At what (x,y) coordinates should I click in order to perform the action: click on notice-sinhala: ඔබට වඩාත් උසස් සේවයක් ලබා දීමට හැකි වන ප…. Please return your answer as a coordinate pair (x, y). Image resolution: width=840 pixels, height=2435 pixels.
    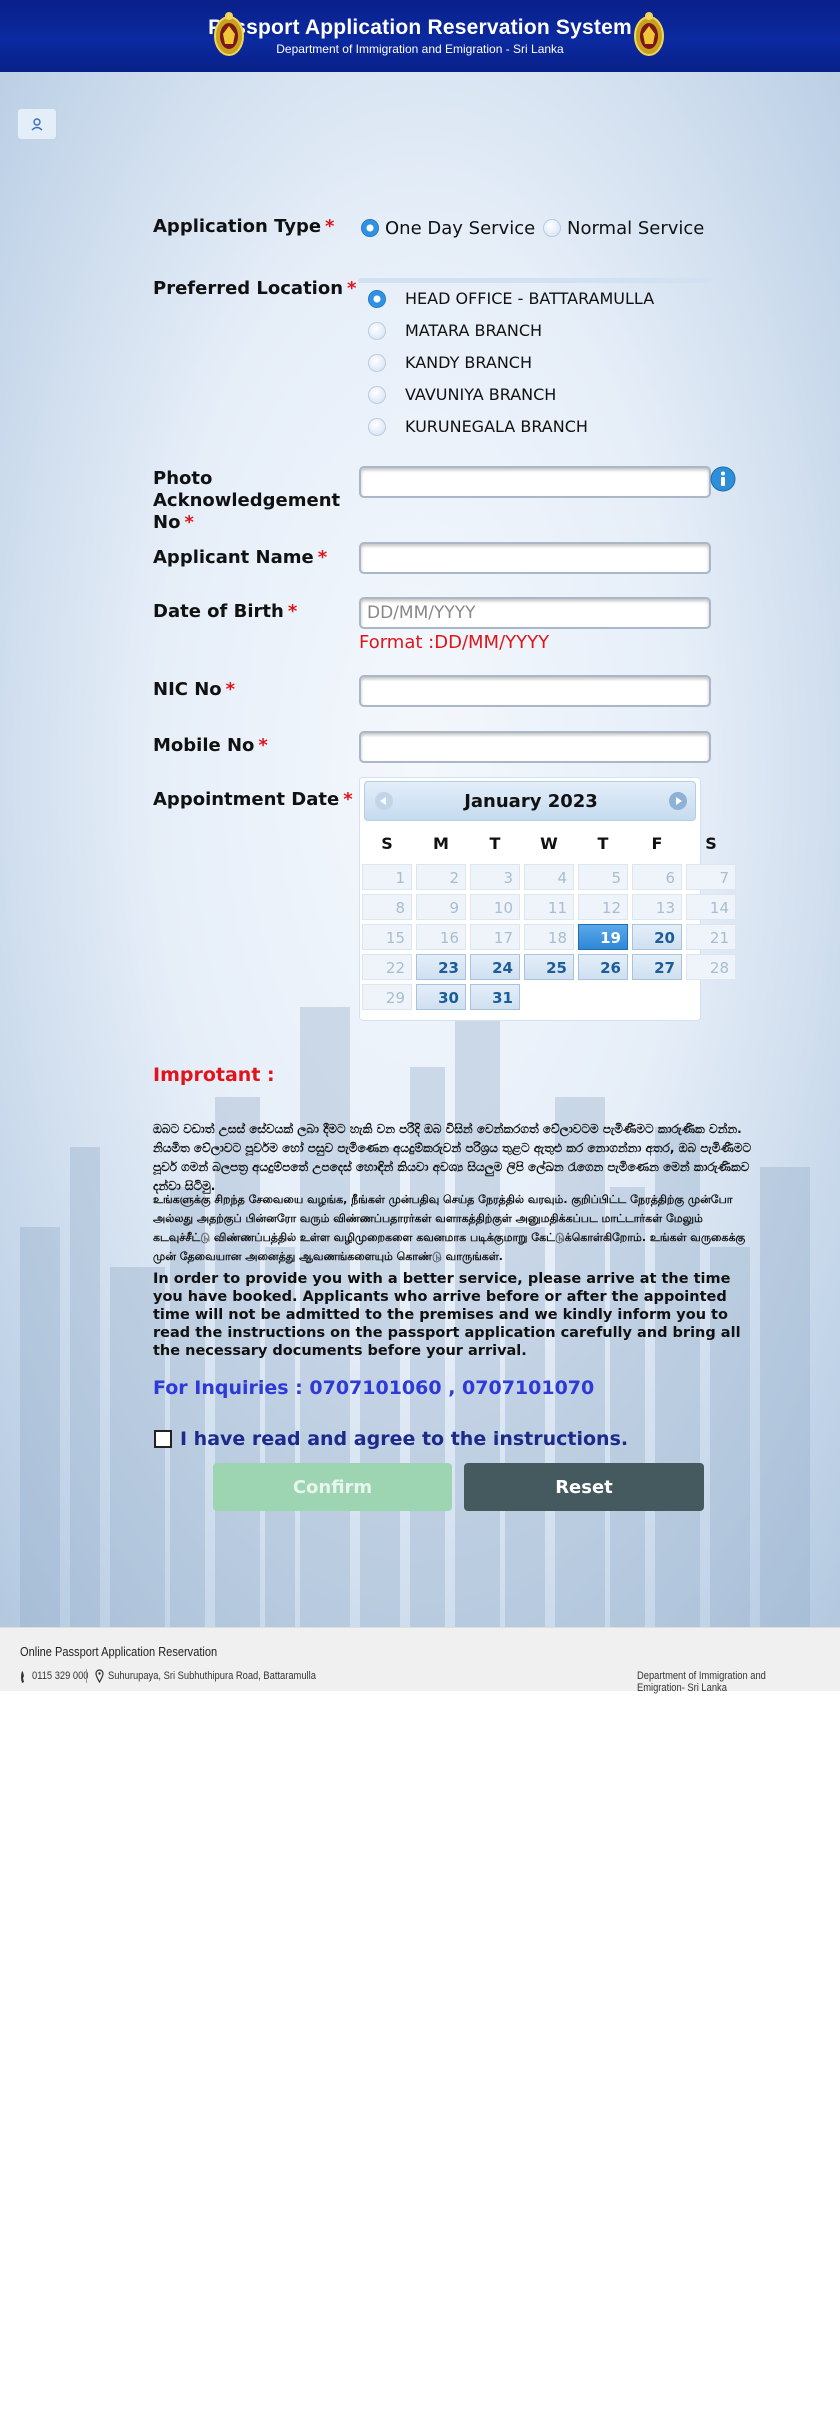
    Looking at the image, I should click on (452, 1157).